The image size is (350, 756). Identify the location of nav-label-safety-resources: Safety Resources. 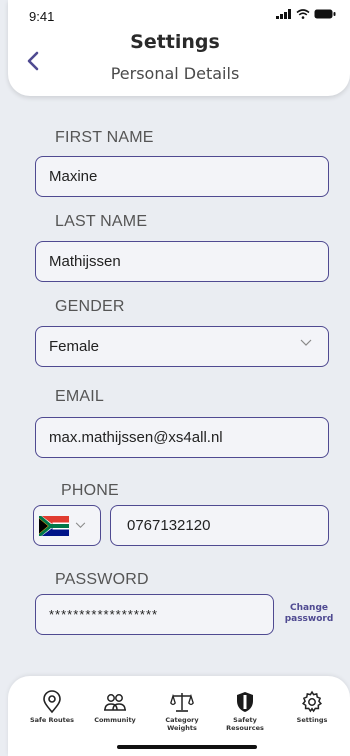
(245, 724).